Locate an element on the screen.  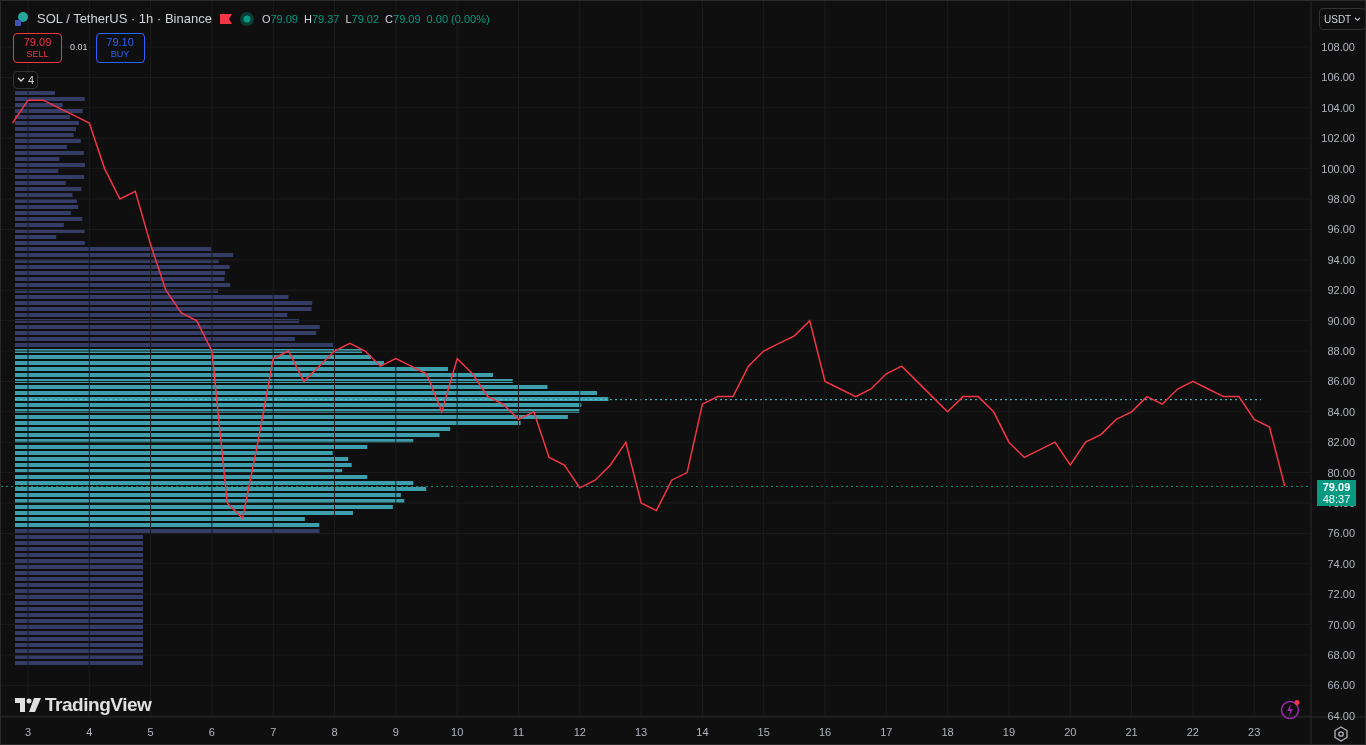
settings-icon is located at coordinates (1341, 734).